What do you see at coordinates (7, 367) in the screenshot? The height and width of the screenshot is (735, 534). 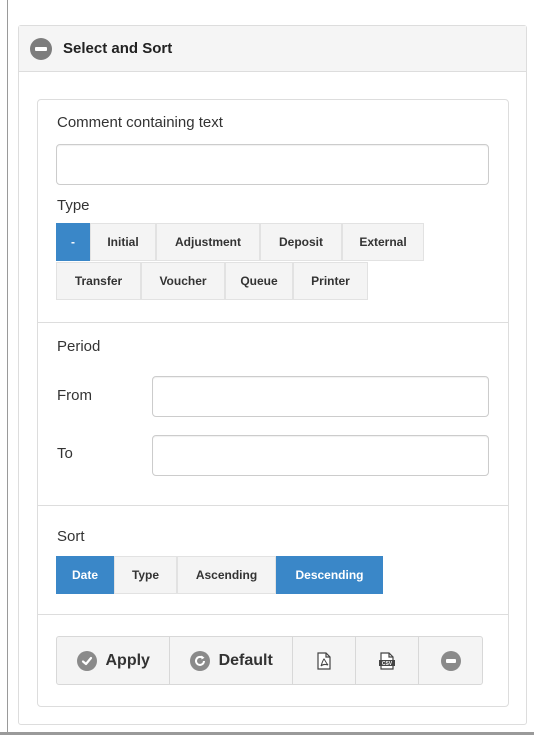 I see `window-left-border` at bounding box center [7, 367].